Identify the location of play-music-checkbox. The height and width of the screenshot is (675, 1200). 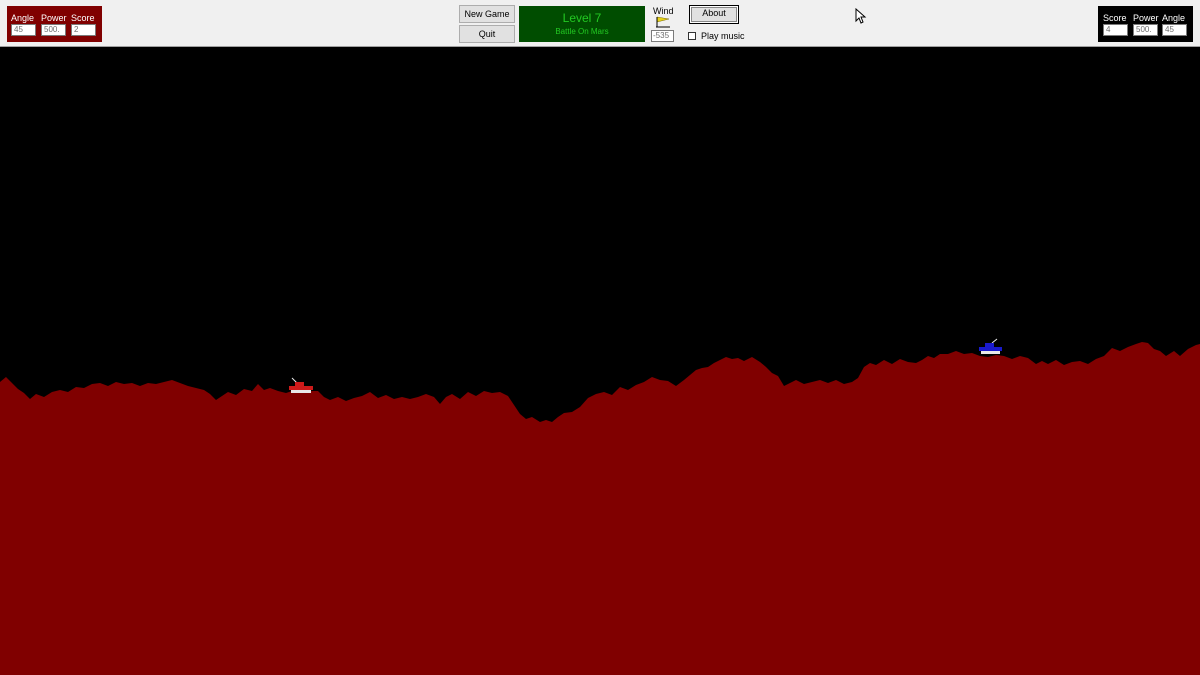
(692, 36).